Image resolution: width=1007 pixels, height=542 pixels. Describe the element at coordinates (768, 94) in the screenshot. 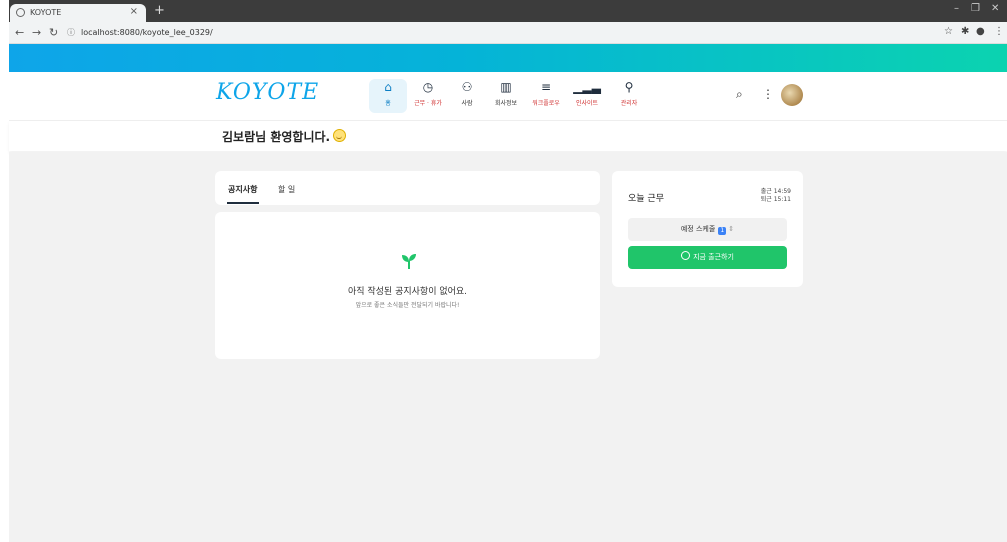

I see `more-menu-icon: ⋮` at that location.